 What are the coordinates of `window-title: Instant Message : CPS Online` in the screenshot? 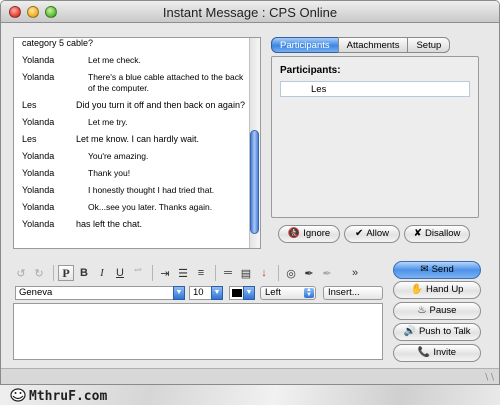 It's located at (250, 12).